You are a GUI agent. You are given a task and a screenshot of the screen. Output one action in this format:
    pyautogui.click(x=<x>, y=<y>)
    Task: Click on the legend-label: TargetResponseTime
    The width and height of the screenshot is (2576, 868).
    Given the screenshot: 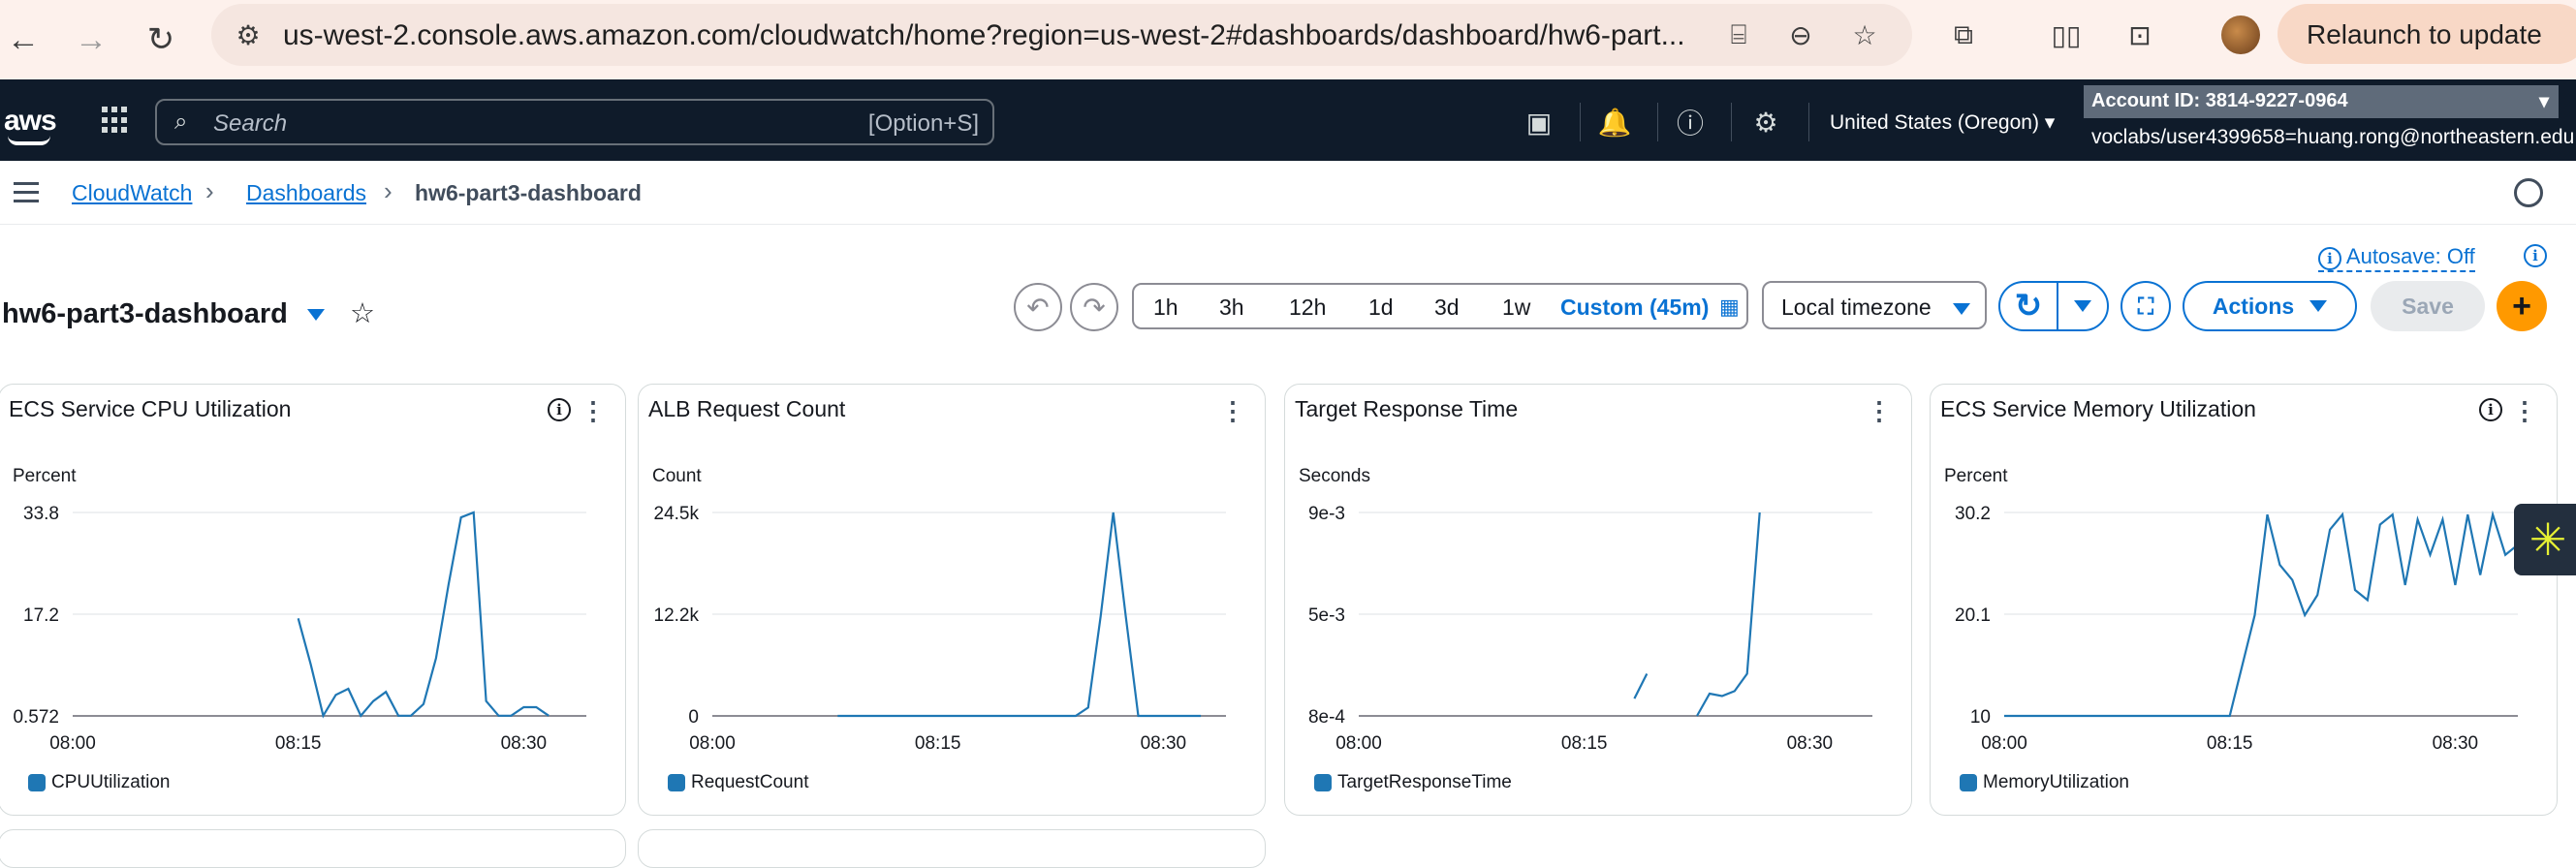 What is the action you would take?
    pyautogui.click(x=1424, y=782)
    